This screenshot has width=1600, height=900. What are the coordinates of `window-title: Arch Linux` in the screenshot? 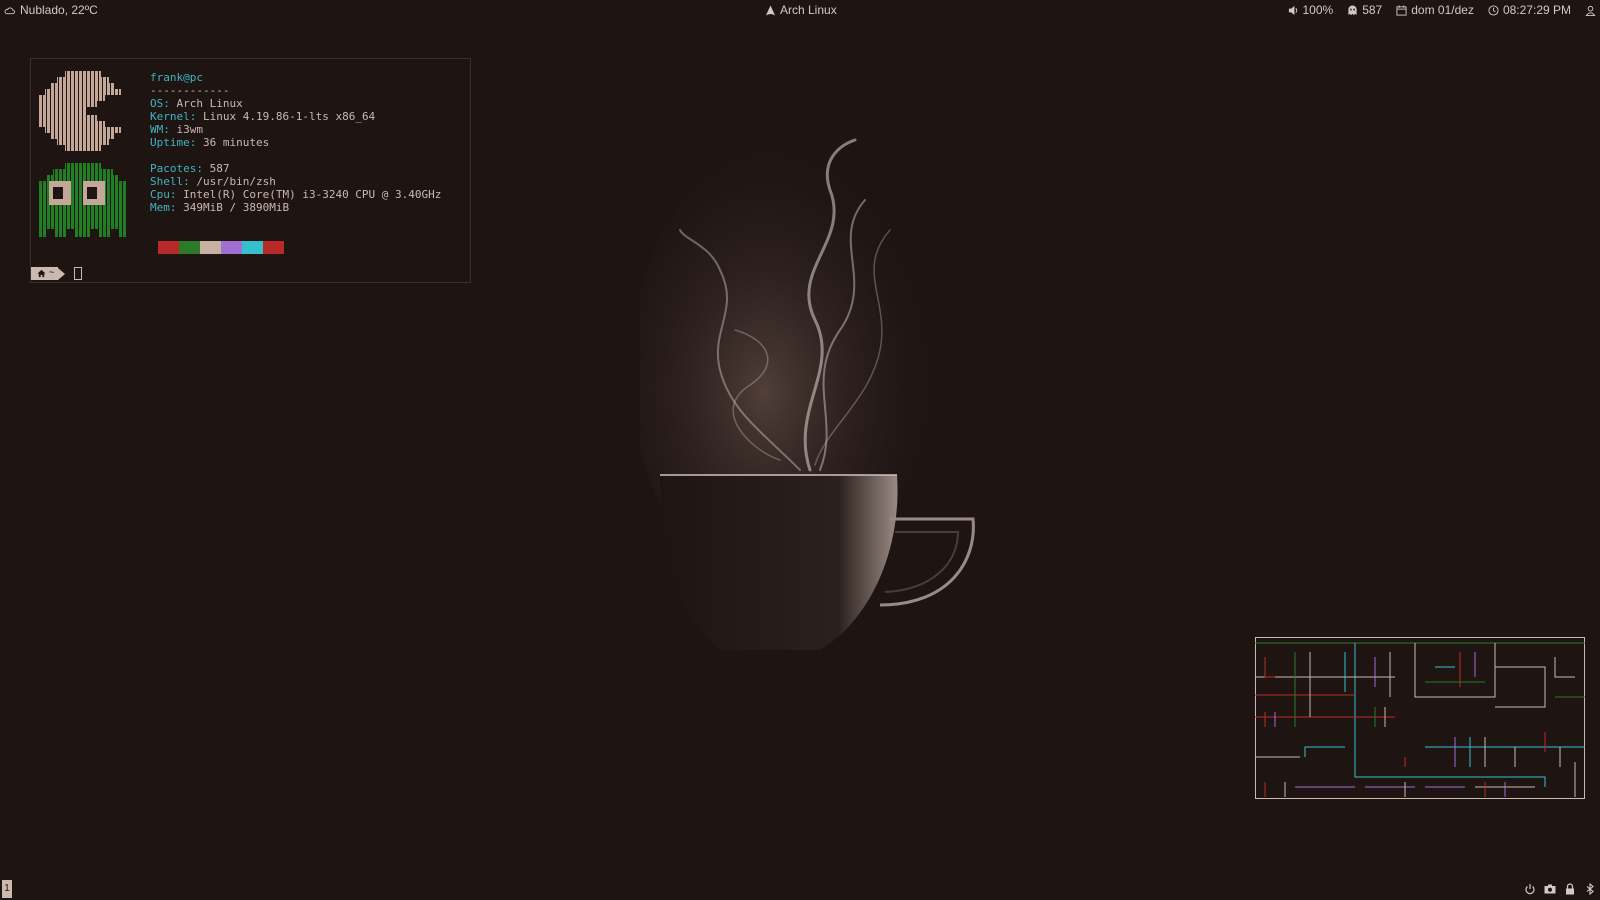 It's located at (801, 10).